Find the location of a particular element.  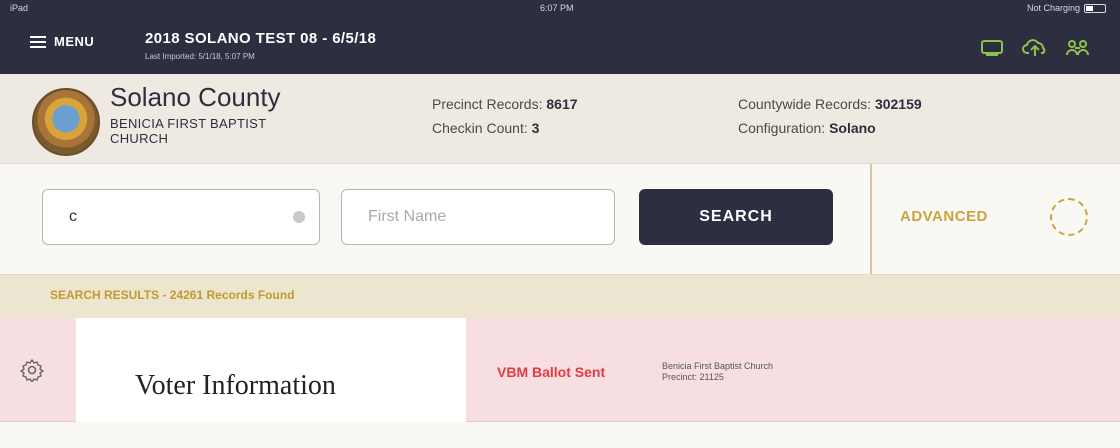

cloud-upload-icon is located at coordinates (1035, 48).